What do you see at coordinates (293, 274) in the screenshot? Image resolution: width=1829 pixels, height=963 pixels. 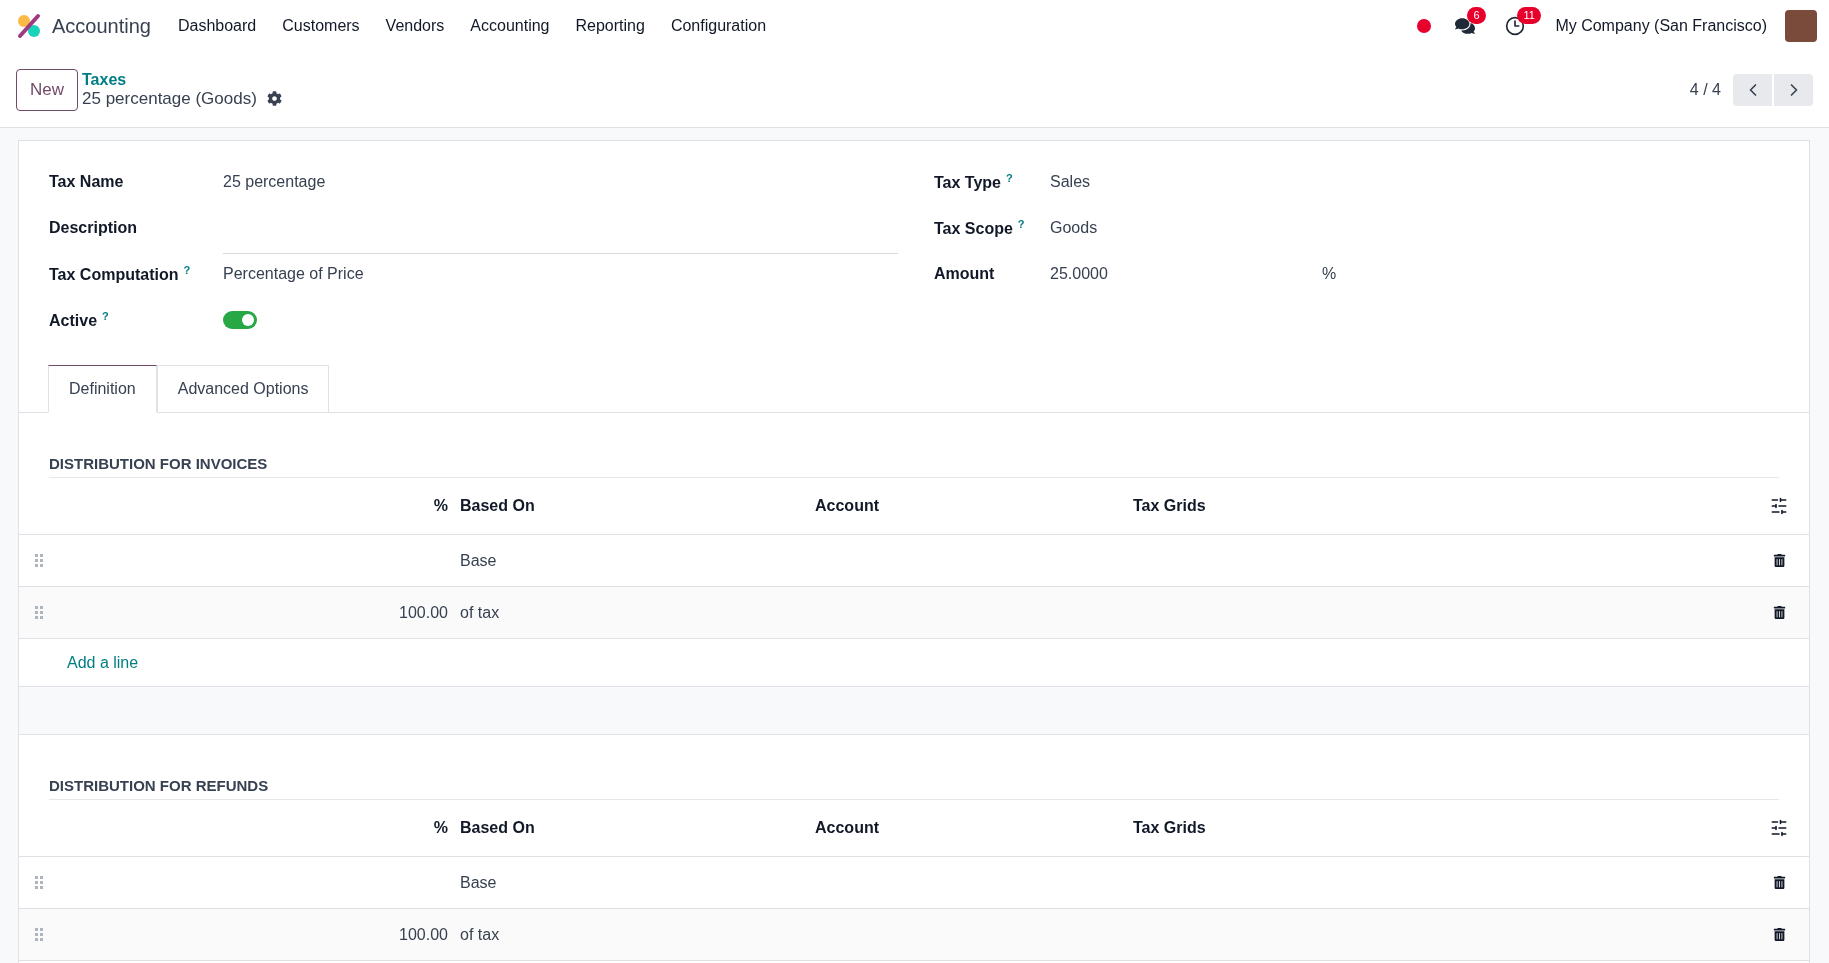 I see `field-value: Percentage of Price` at bounding box center [293, 274].